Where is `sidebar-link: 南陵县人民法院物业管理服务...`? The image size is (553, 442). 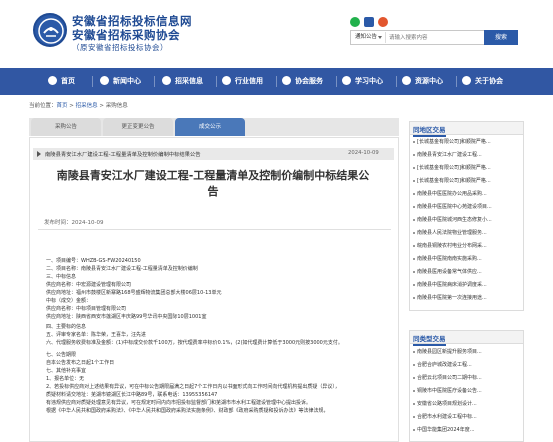 sidebar-link: 南陵县人民法院物业管理服务... is located at coordinates (467, 232).